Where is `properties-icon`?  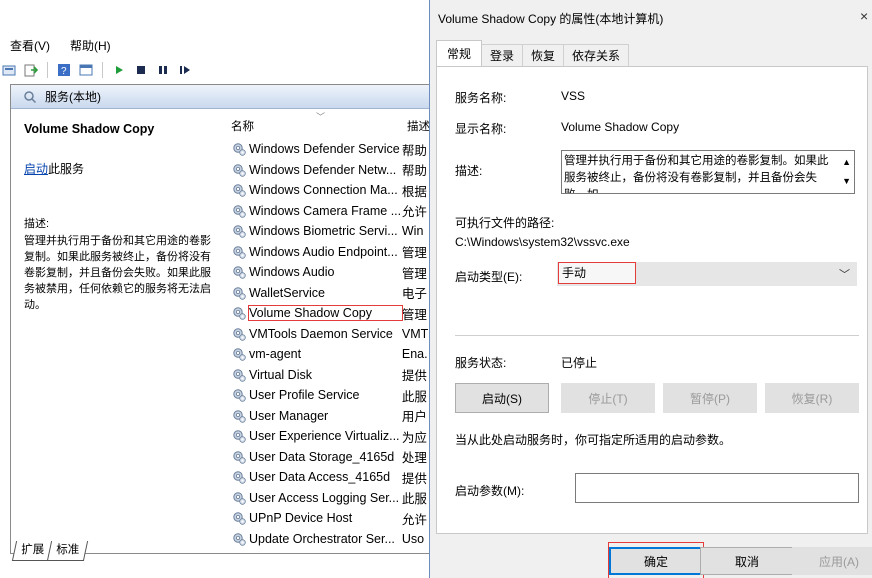 properties-icon is located at coordinates (9, 70).